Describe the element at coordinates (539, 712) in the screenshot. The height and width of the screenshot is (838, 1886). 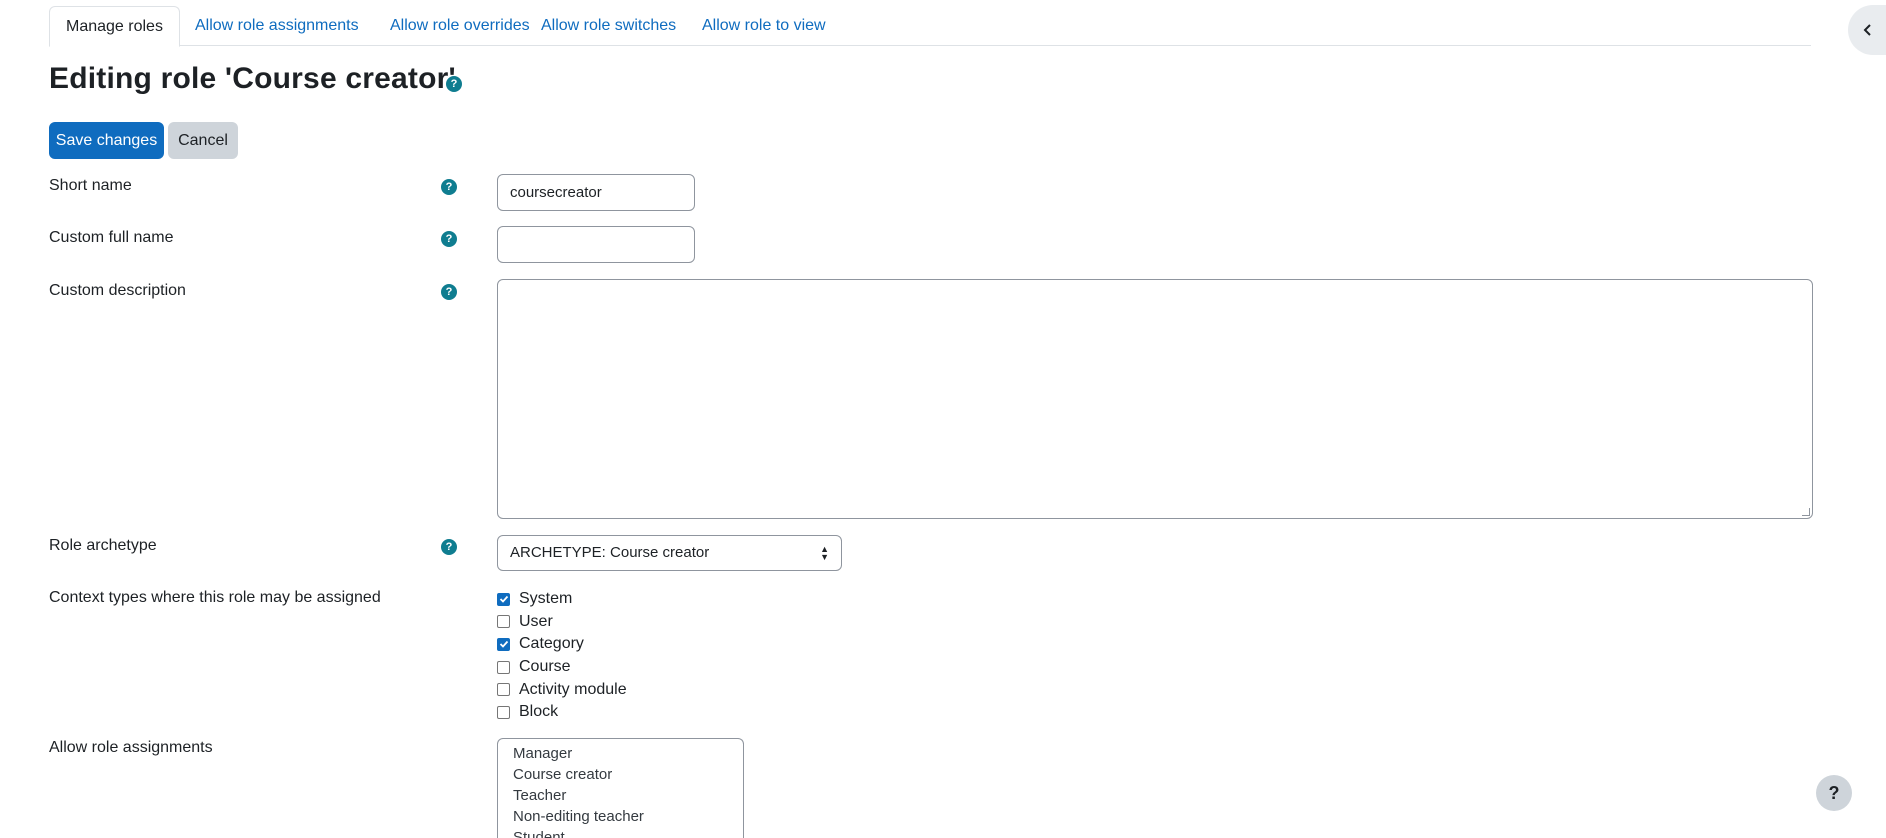
I see `context-type-label: Block` at that location.